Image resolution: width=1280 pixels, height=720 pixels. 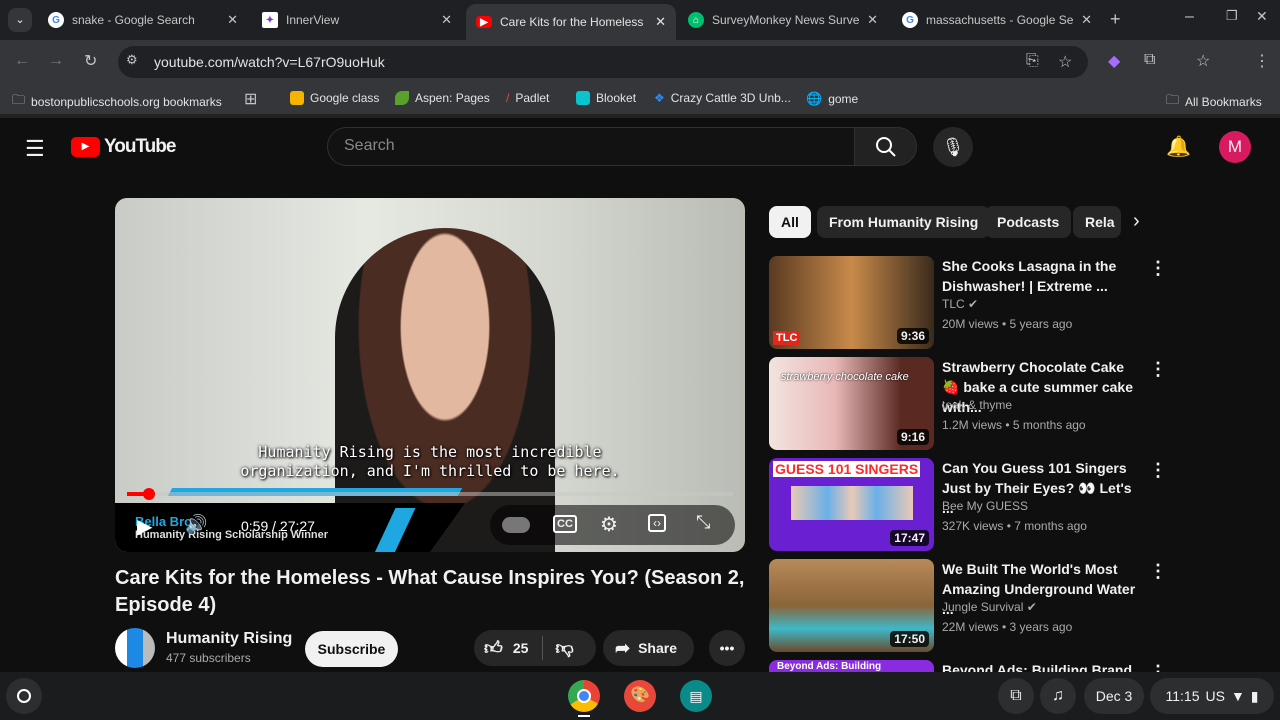 I want to click on site-info-icon: ⚙, so click(x=132, y=60).